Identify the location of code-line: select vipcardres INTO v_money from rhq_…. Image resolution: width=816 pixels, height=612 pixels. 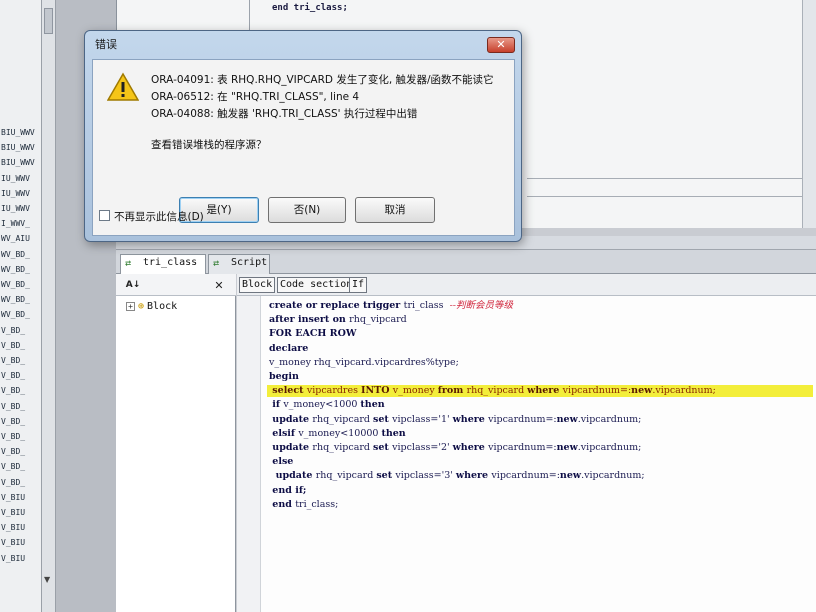
(492, 391).